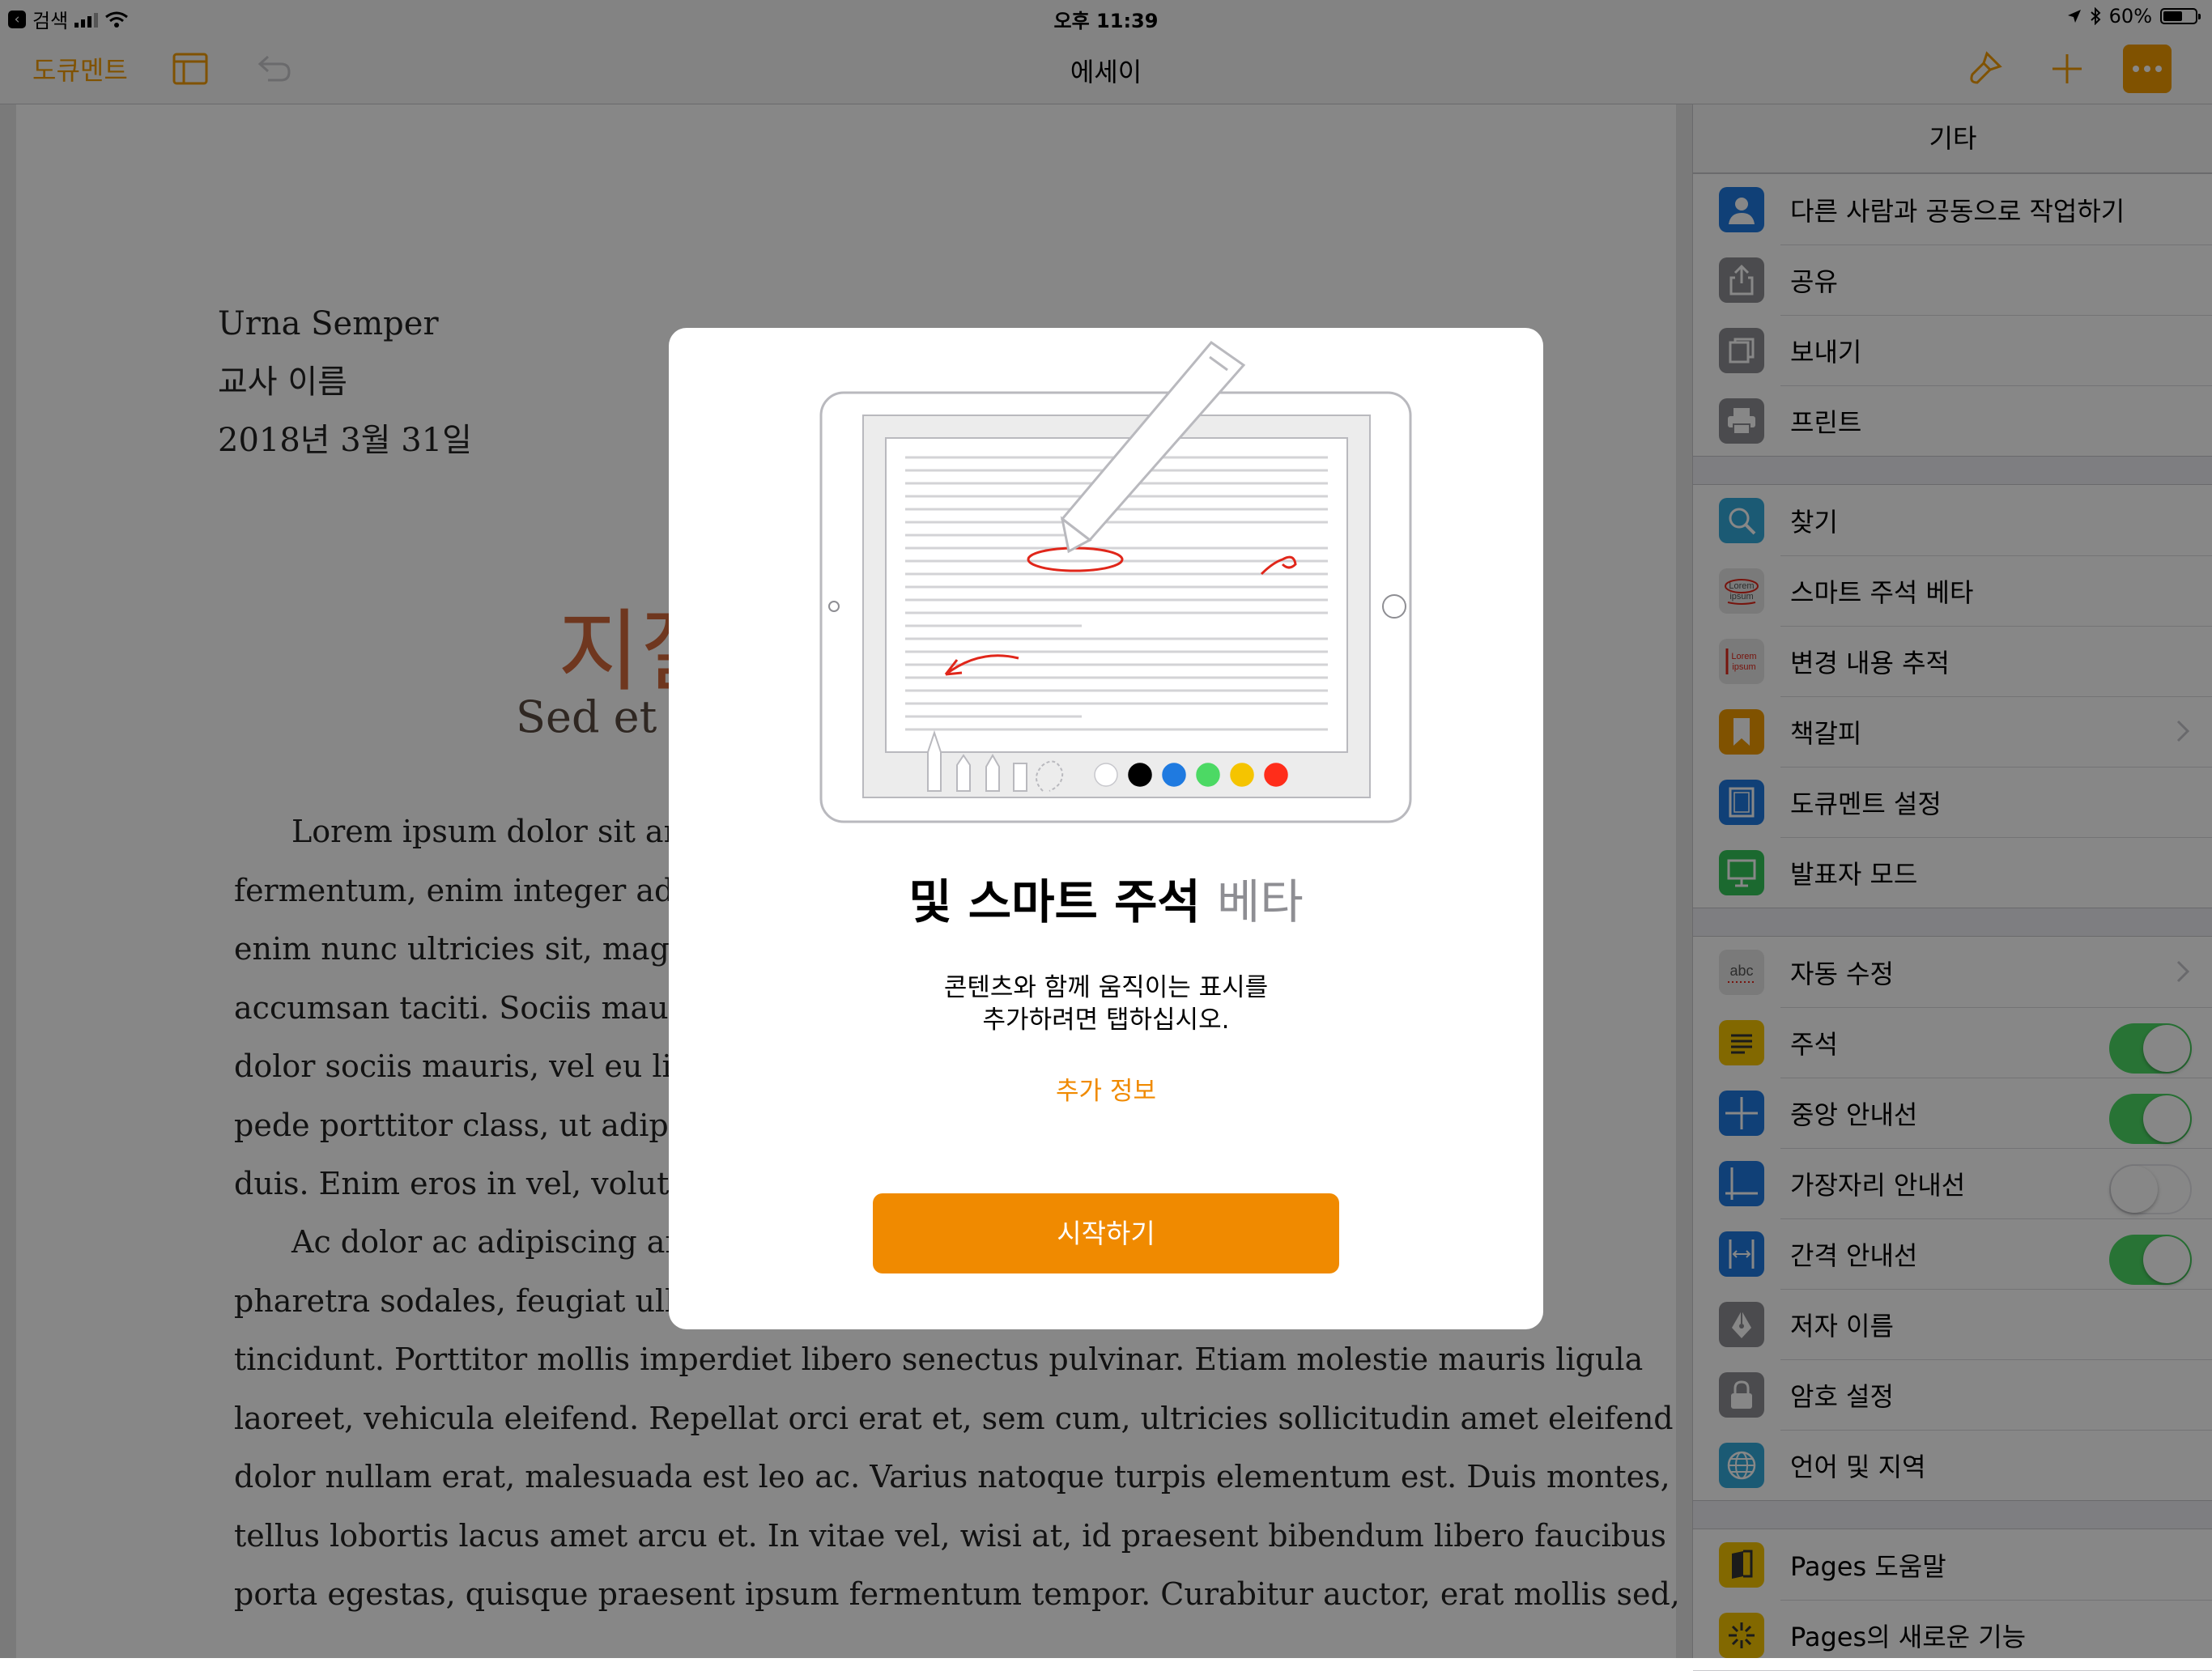  What do you see at coordinates (1261, 901) in the screenshot?
I see `dialog-heading-beta: 베타` at bounding box center [1261, 901].